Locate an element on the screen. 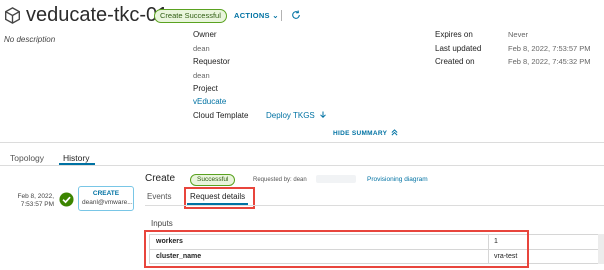 This screenshot has width=604, height=270. provisioning-diagram-link: Provisioning diagram is located at coordinates (397, 179).